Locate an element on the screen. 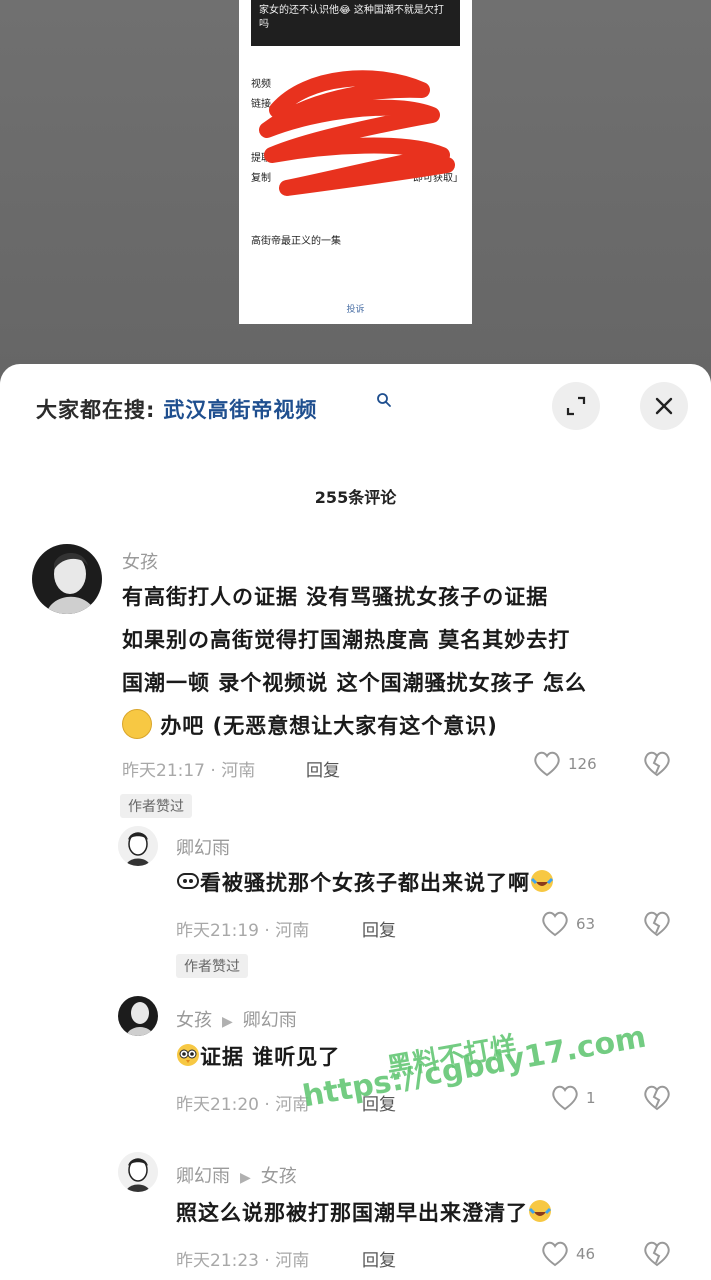  like-button: 63 is located at coordinates (567, 924).